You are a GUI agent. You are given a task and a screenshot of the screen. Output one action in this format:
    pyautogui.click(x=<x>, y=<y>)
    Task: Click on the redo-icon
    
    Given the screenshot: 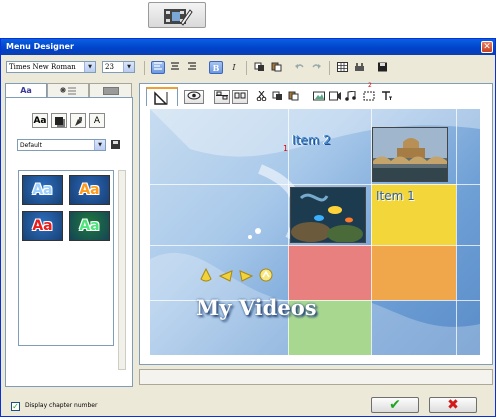 What is the action you would take?
    pyautogui.click(x=316, y=66)
    